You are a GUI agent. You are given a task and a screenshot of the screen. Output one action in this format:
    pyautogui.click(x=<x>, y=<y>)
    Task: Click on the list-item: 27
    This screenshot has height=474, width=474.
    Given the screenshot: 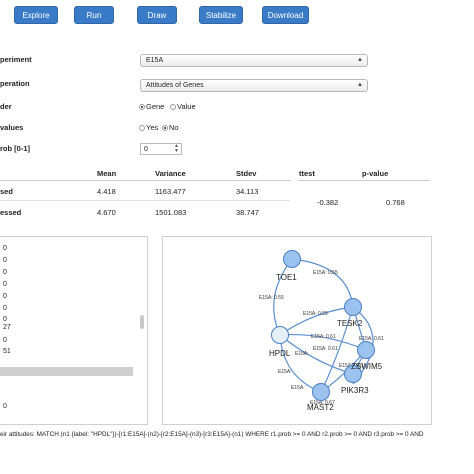 What is the action you would take?
    pyautogui.click(x=7, y=327)
    